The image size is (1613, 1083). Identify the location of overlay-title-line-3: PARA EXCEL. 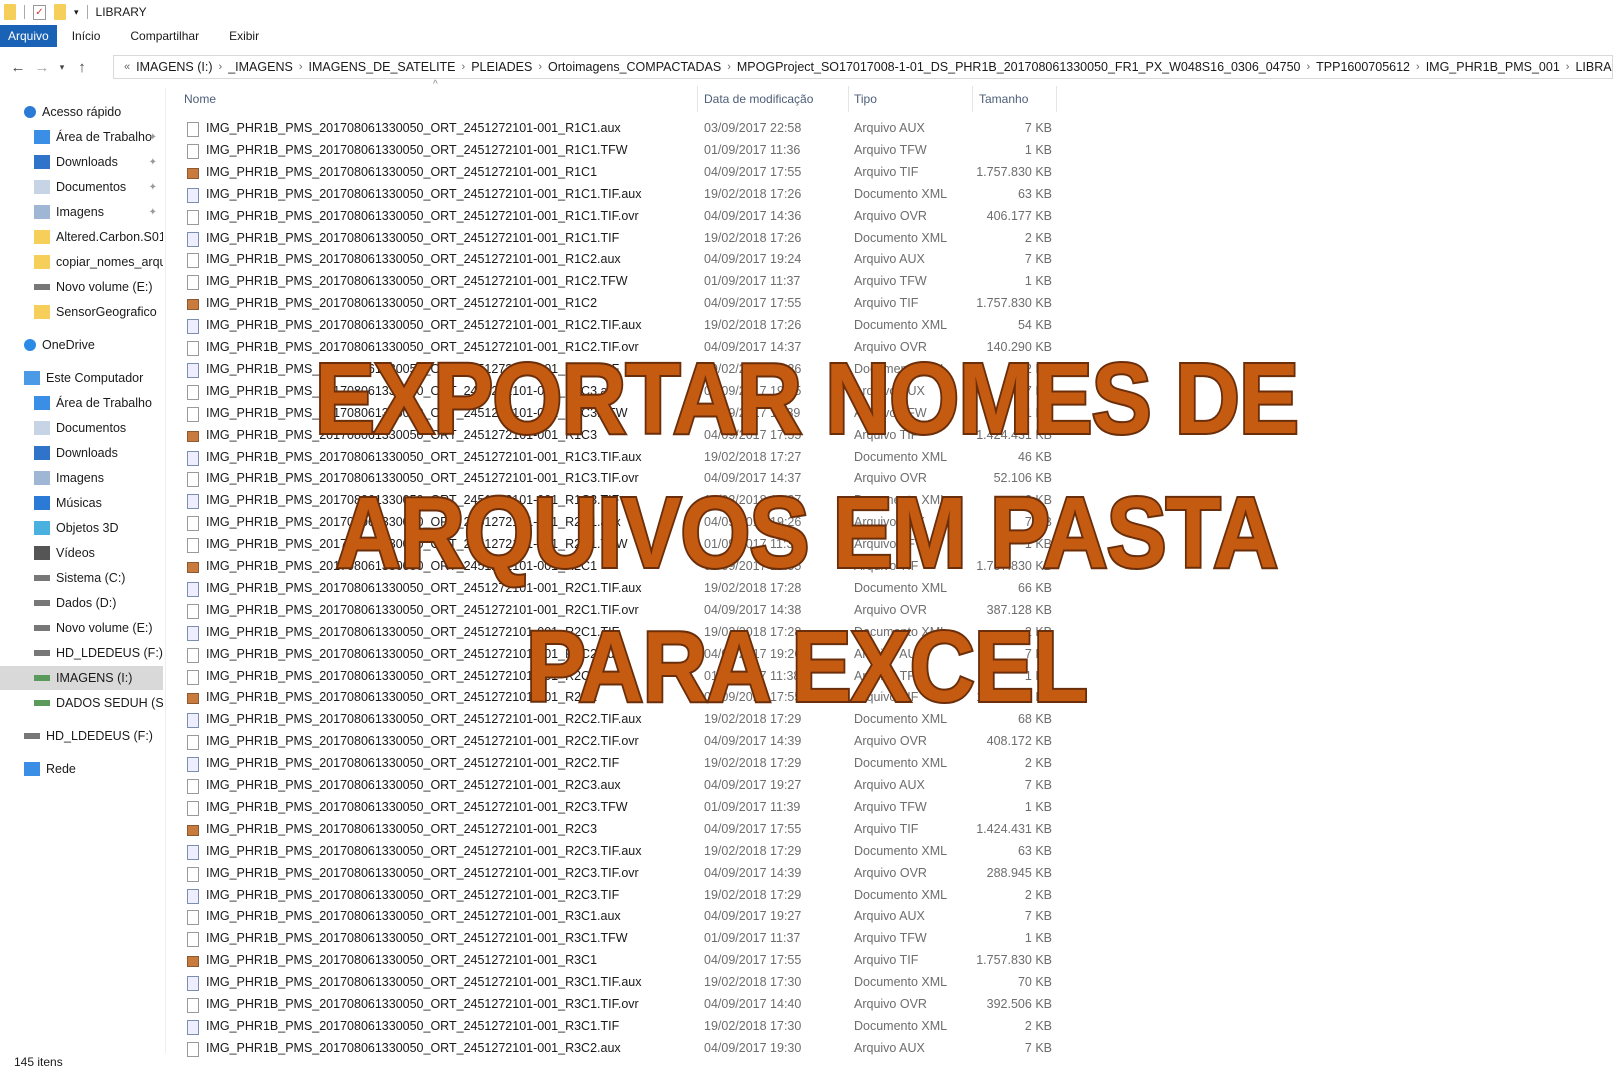
(807, 667).